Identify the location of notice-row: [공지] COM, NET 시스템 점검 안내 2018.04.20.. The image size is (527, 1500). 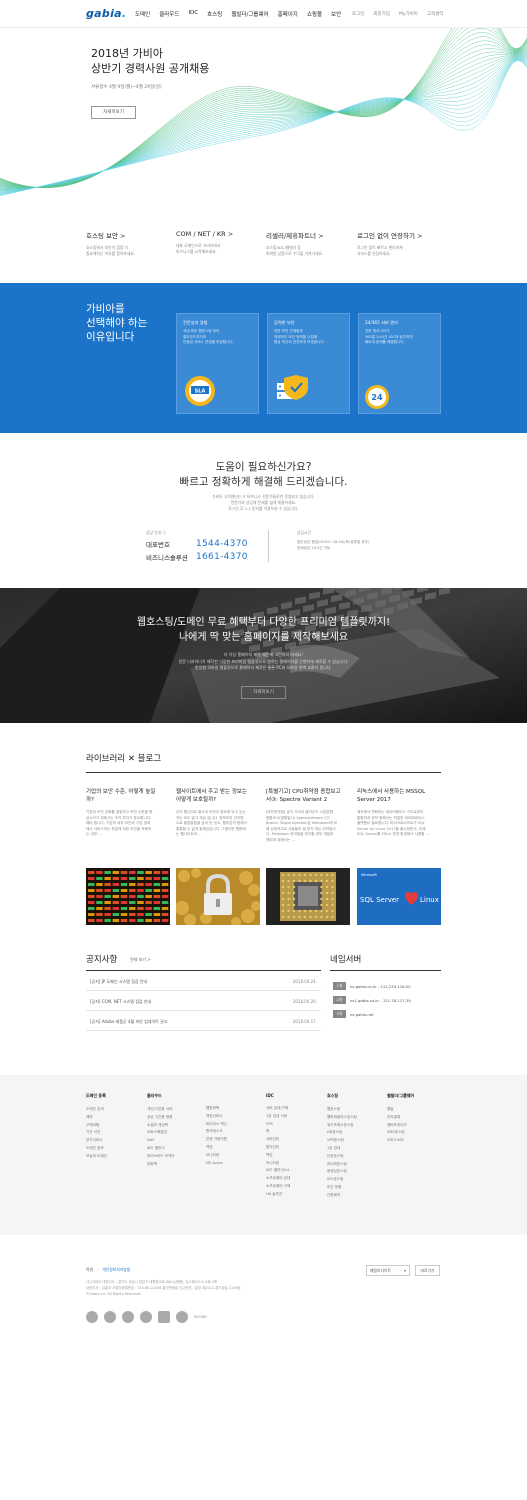
(203, 1001).